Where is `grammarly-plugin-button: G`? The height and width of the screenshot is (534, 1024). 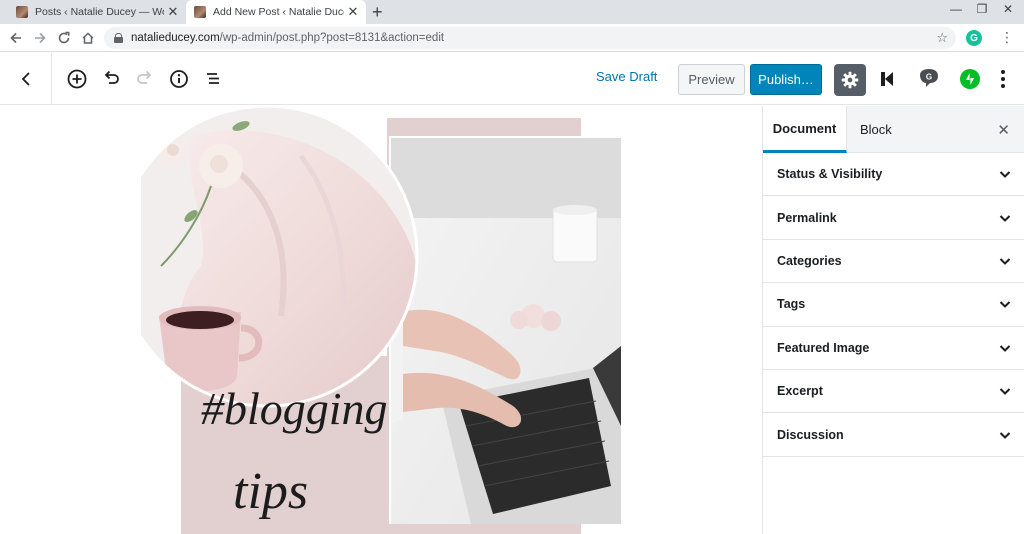 grammarly-plugin-button: G is located at coordinates (929, 79).